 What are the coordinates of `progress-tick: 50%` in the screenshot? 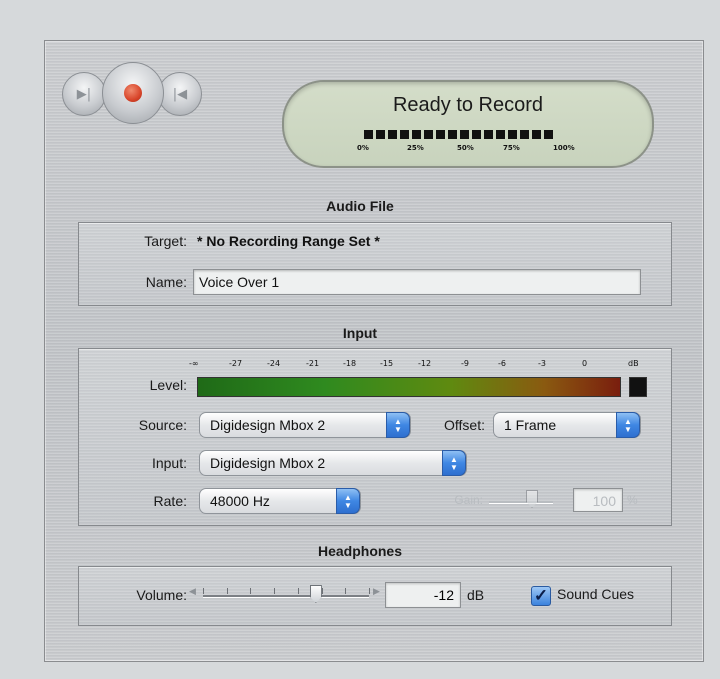 It's located at (465, 148).